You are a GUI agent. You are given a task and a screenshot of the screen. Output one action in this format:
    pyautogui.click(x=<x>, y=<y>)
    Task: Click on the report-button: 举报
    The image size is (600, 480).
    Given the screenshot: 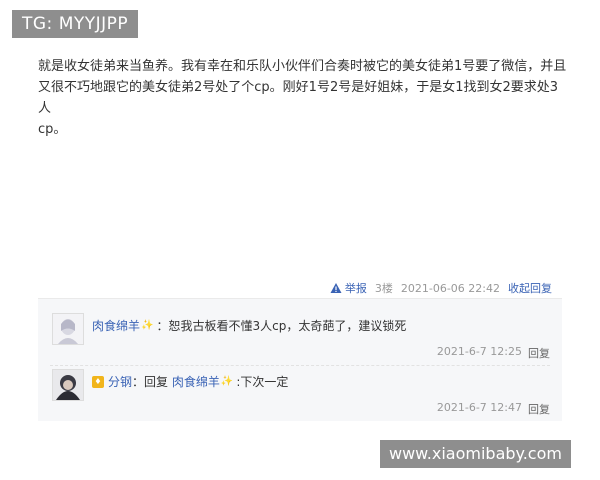 What is the action you would take?
    pyautogui.click(x=348, y=288)
    